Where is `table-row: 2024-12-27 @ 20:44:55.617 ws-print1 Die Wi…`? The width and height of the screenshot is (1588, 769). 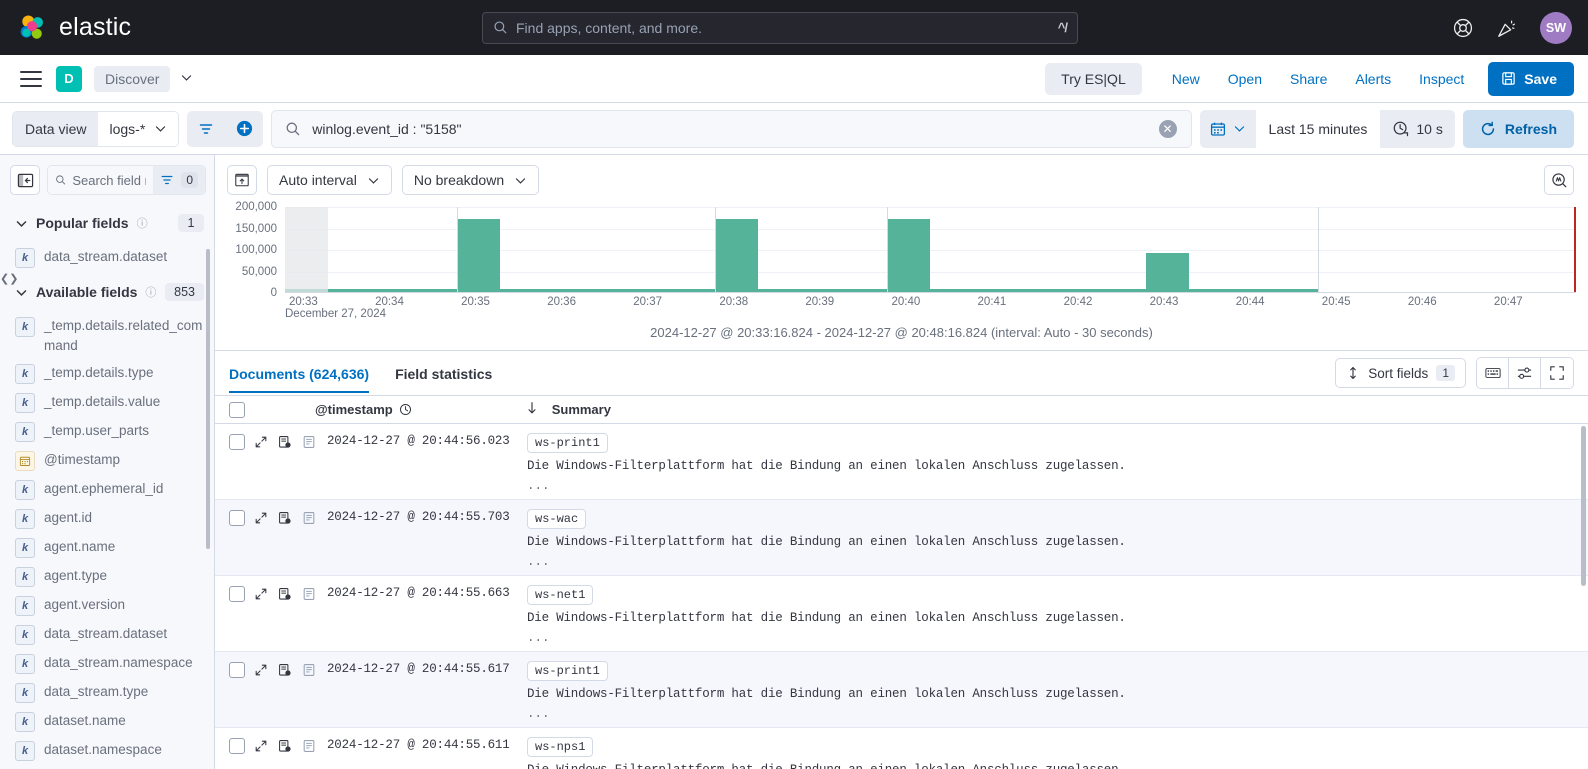 table-row: 2024-12-27 @ 20:44:55.617 ws-print1 Die Wi… is located at coordinates (901, 690).